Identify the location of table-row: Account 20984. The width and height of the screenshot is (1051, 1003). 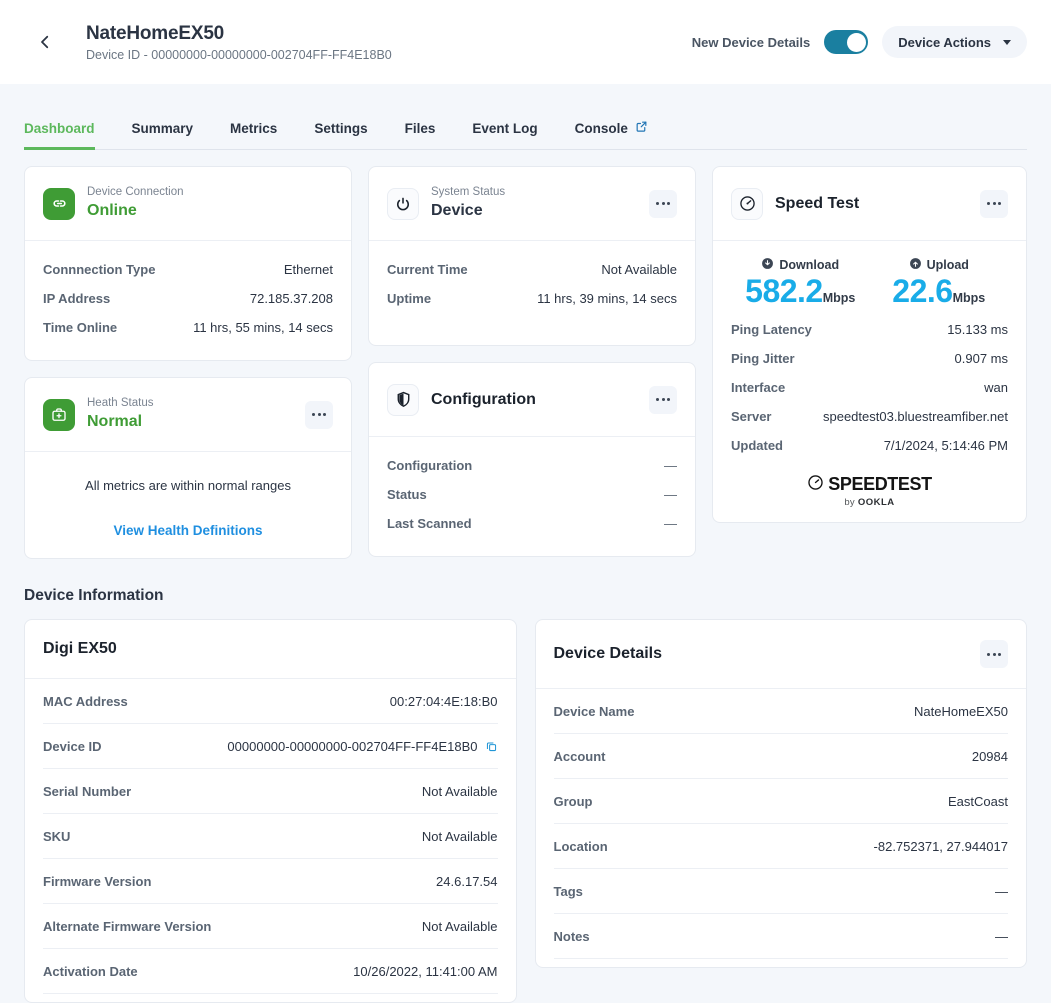
(780, 756).